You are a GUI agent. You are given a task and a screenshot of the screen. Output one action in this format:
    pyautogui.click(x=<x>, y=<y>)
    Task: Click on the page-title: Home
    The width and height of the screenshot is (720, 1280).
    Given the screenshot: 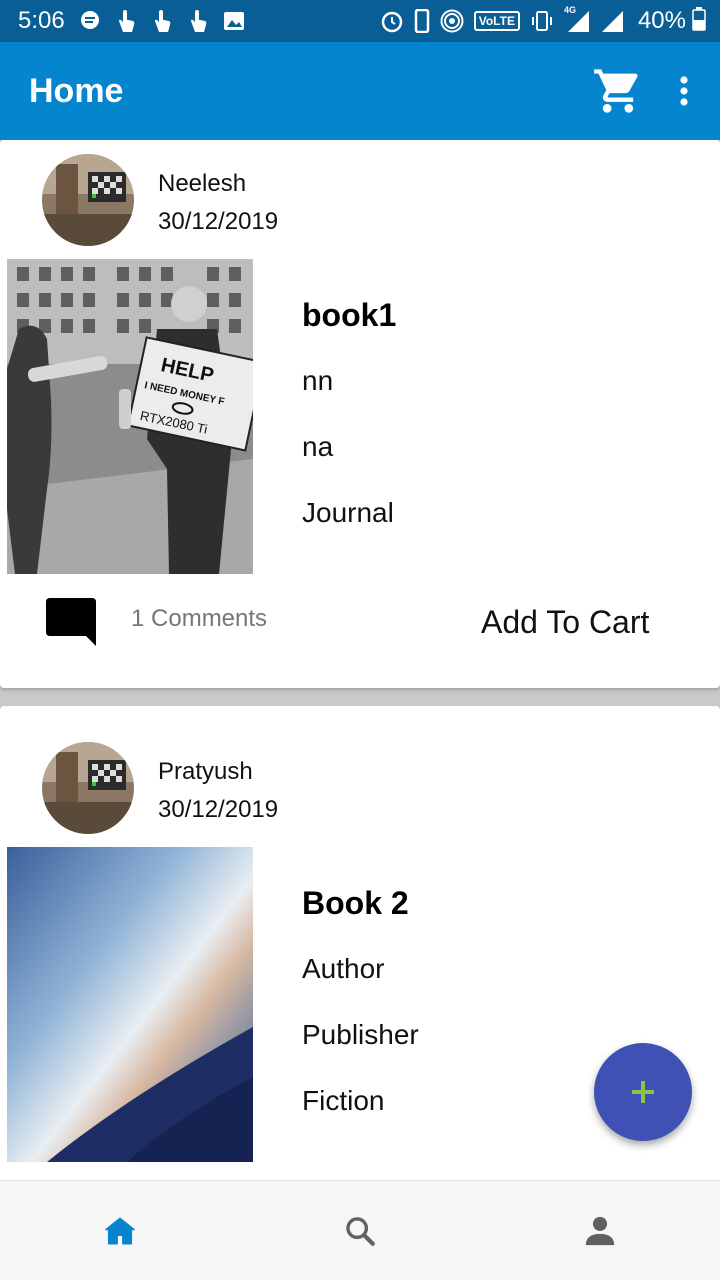 What is the action you would take?
    pyautogui.click(x=76, y=90)
    